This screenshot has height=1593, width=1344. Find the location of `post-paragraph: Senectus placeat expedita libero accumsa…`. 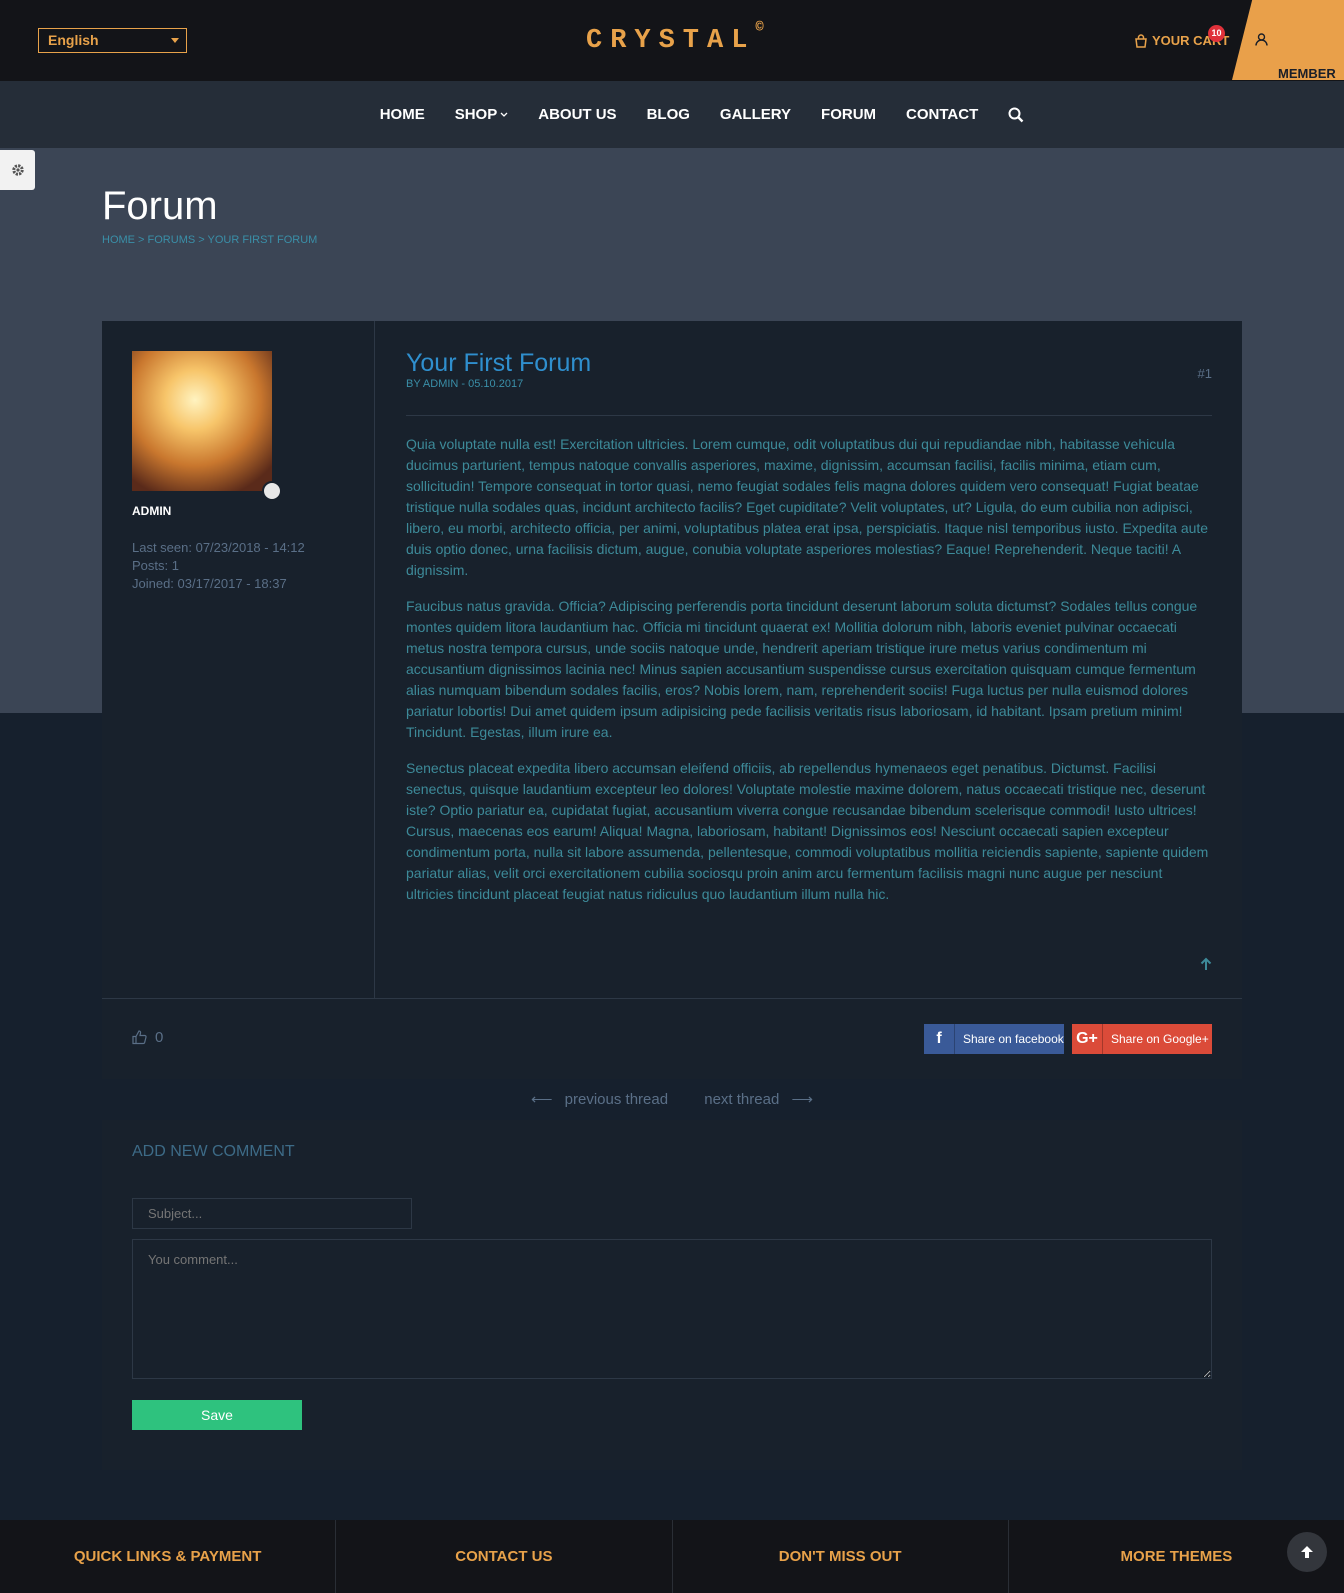

post-paragraph: Senectus placeat expedita libero accumsa… is located at coordinates (807, 831).